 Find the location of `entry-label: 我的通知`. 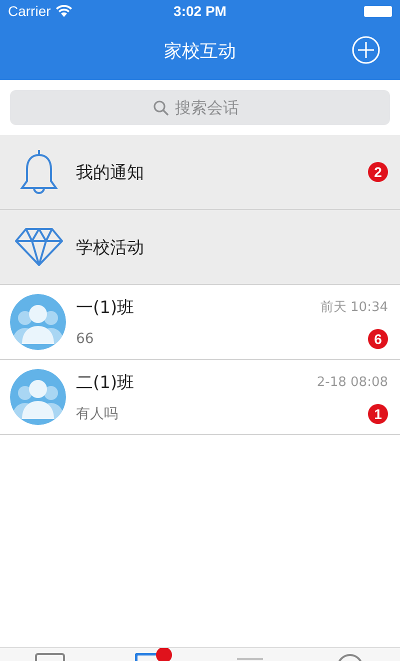

entry-label: 我的通知 is located at coordinates (110, 173).